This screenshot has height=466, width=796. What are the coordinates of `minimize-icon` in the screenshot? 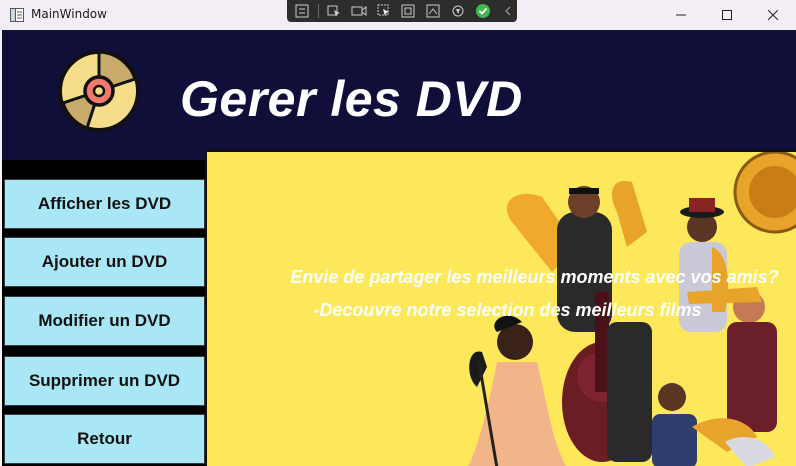 It's located at (681, 15).